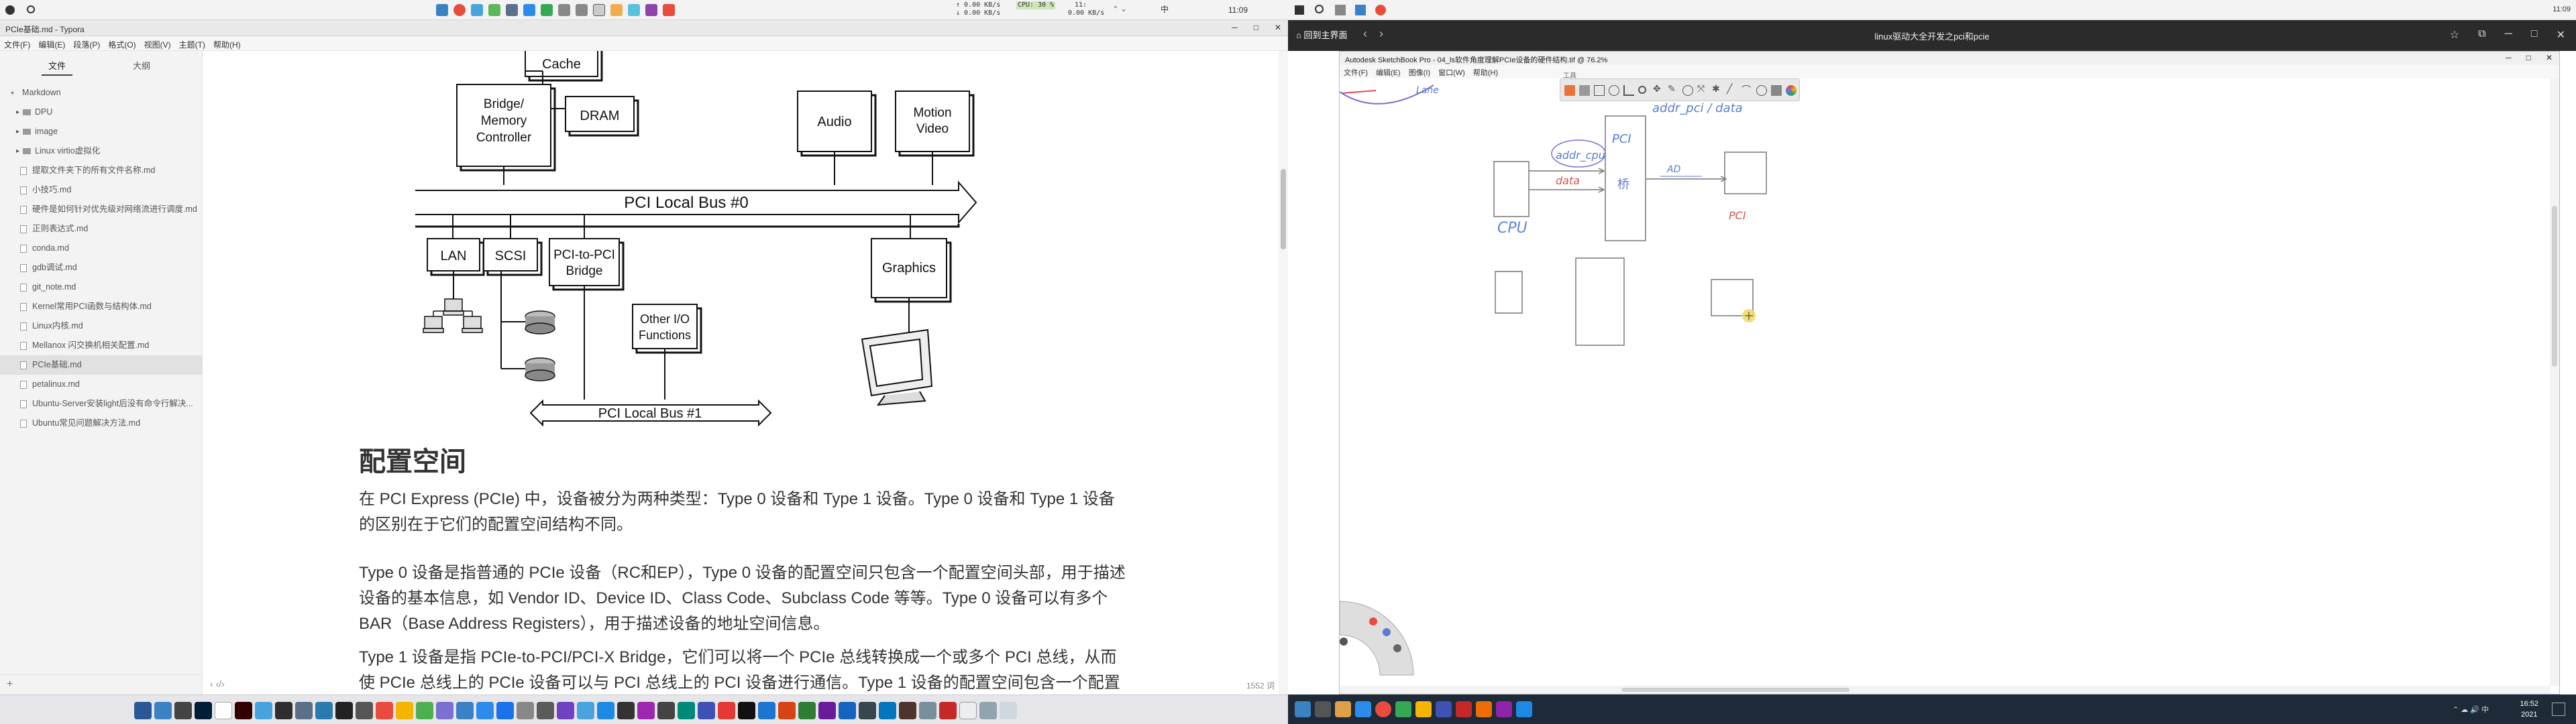 This screenshot has height=724, width=2576. I want to click on tree-file: petalinux.md, so click(101, 384).